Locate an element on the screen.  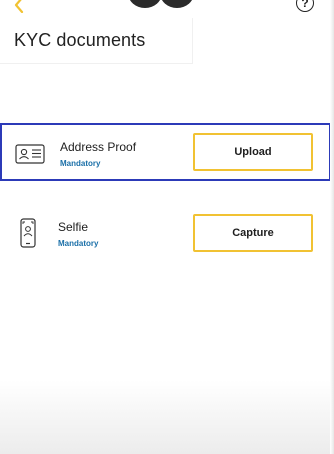
page-title-box: KYC documents is located at coordinates (96, 41).